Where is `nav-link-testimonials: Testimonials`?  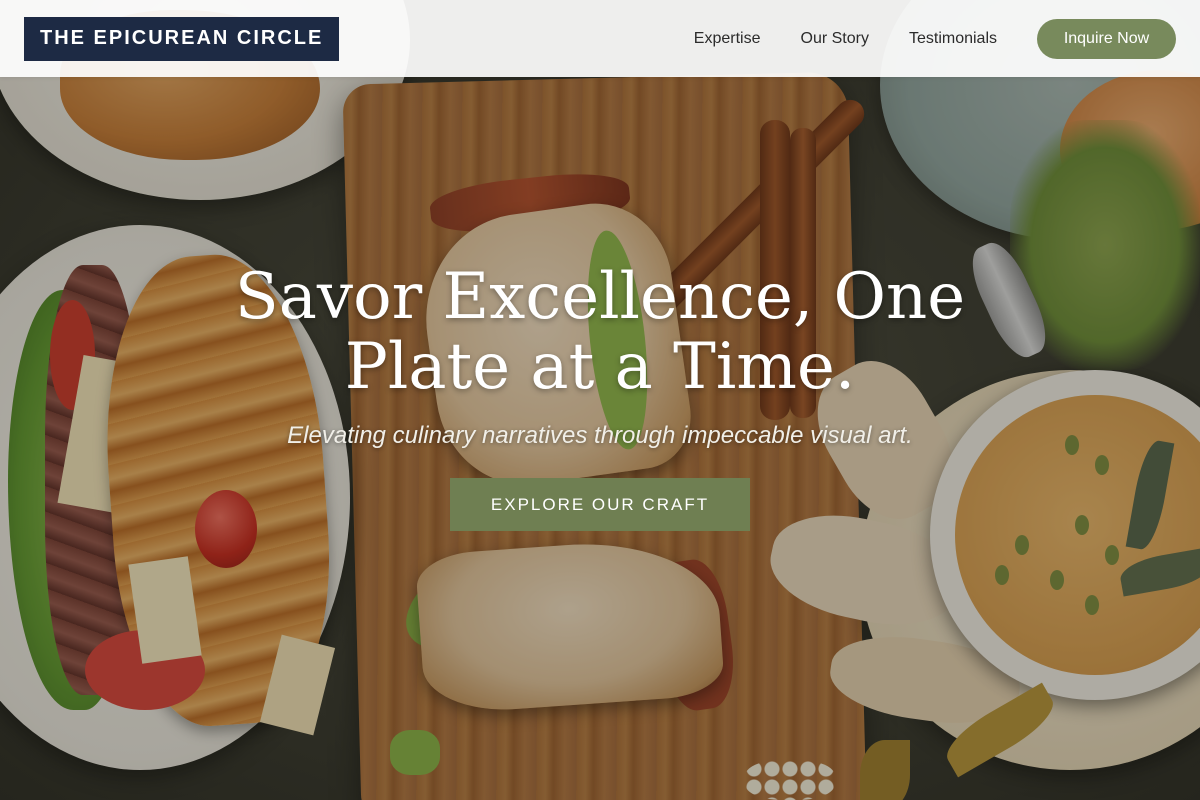
nav-link-testimonials: Testimonials is located at coordinates (953, 39).